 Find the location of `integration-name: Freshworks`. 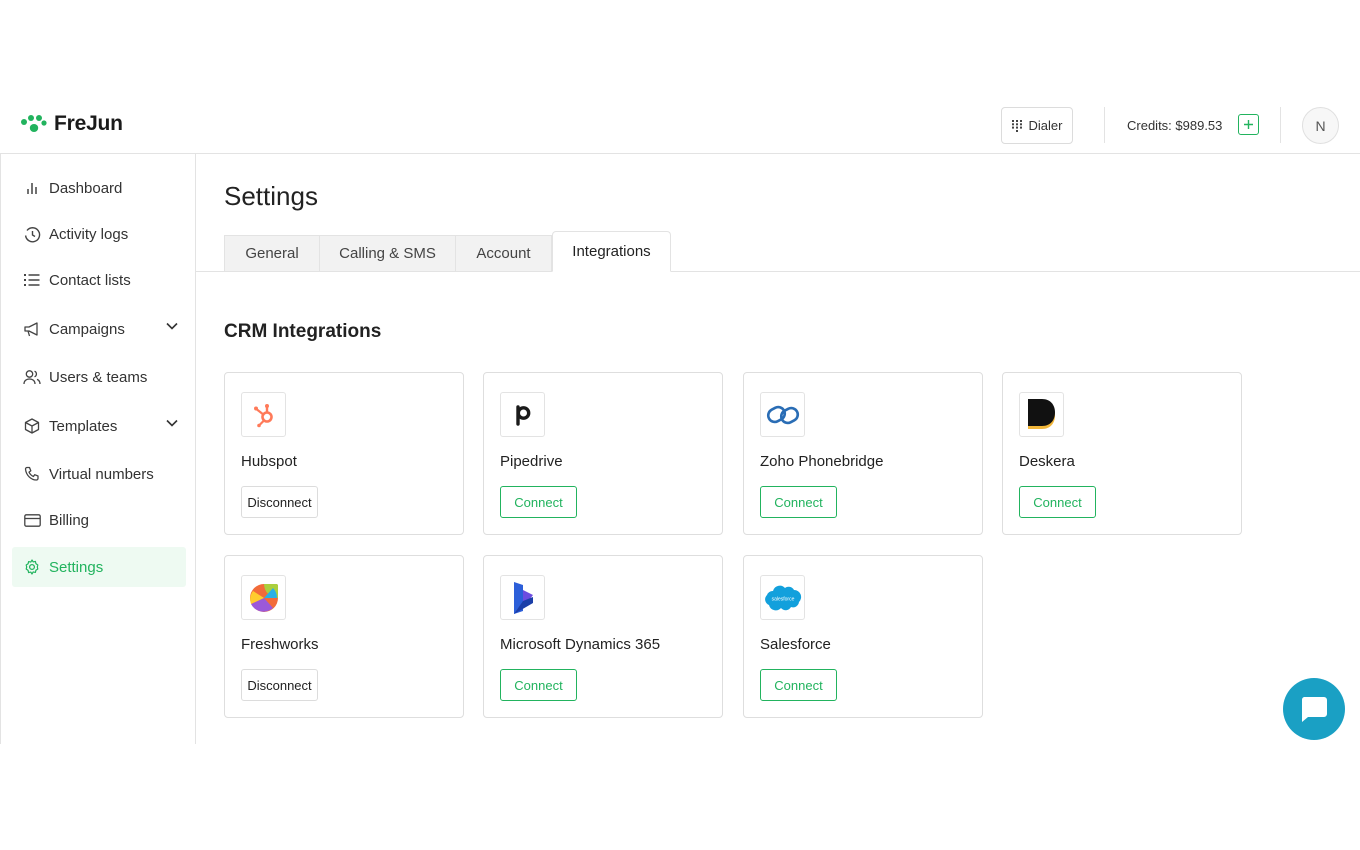

integration-name: Freshworks is located at coordinates (280, 644).